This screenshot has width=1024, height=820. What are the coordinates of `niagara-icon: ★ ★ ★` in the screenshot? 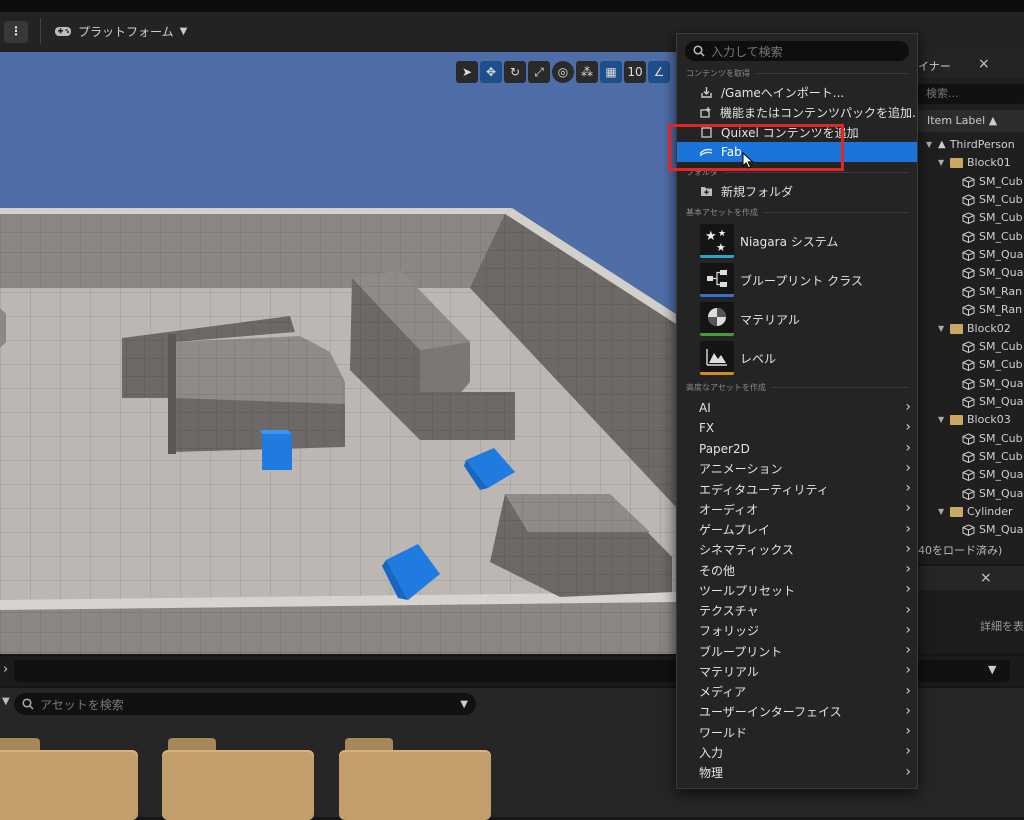 It's located at (717, 241).